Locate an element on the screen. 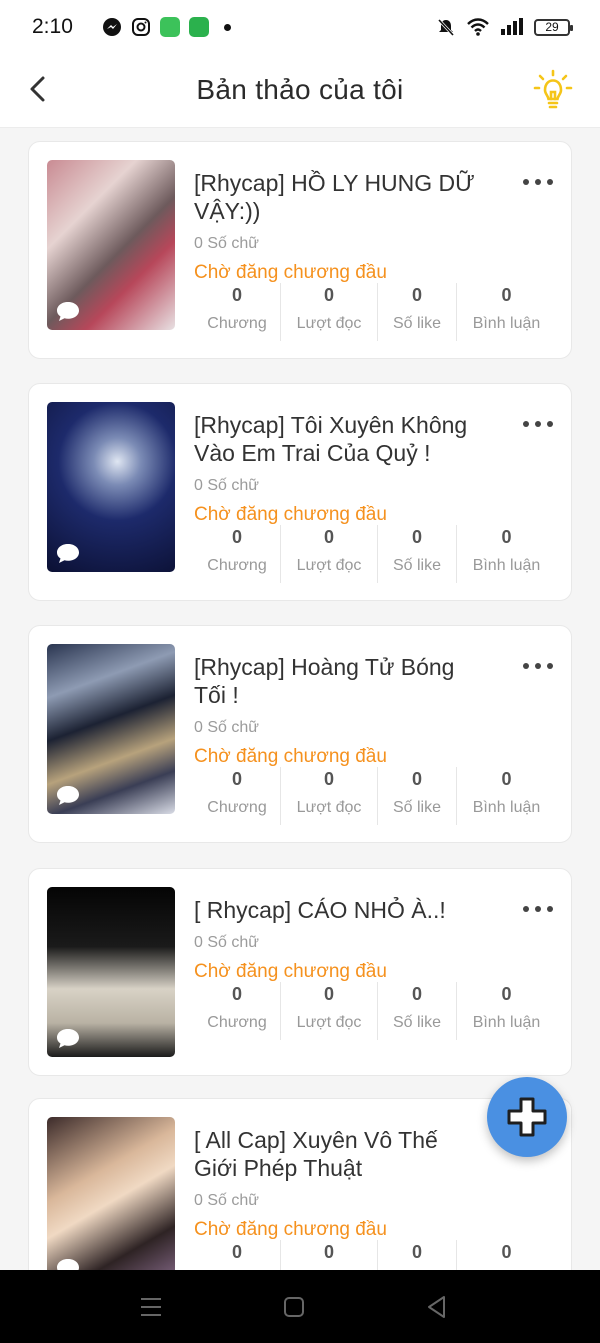 The height and width of the screenshot is (1343, 600). battery-level: 29 is located at coordinates (552, 26).